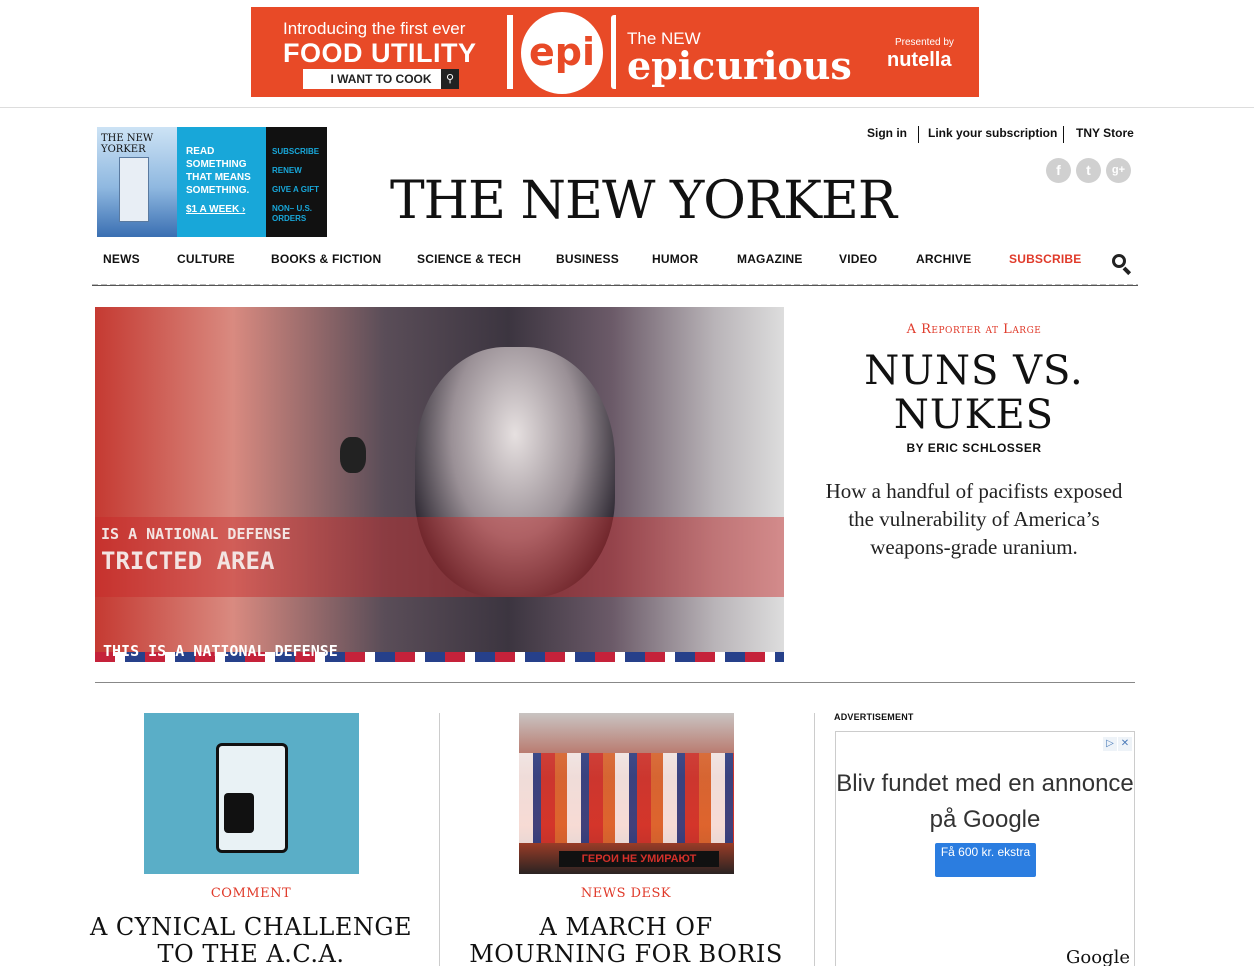 The height and width of the screenshot is (966, 1254). What do you see at coordinates (639, 859) in the screenshot?
I see `photo-banner-text: ГЕРОИ НЕ УМИРАЮТ` at bounding box center [639, 859].